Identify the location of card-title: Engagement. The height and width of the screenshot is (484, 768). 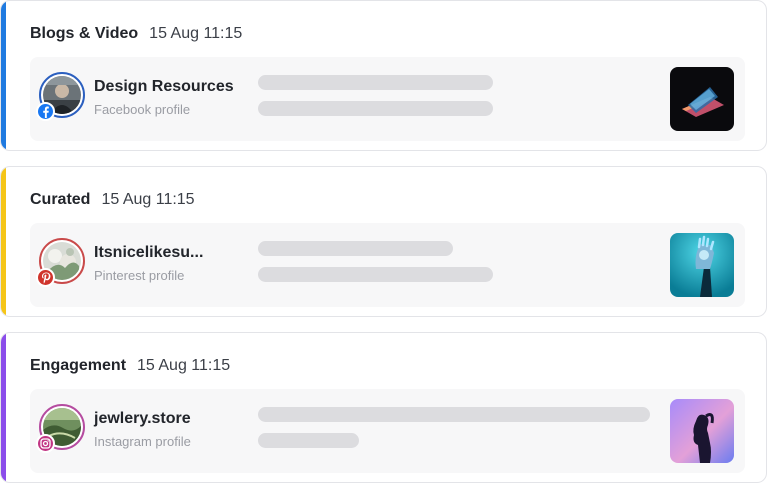
(78, 365).